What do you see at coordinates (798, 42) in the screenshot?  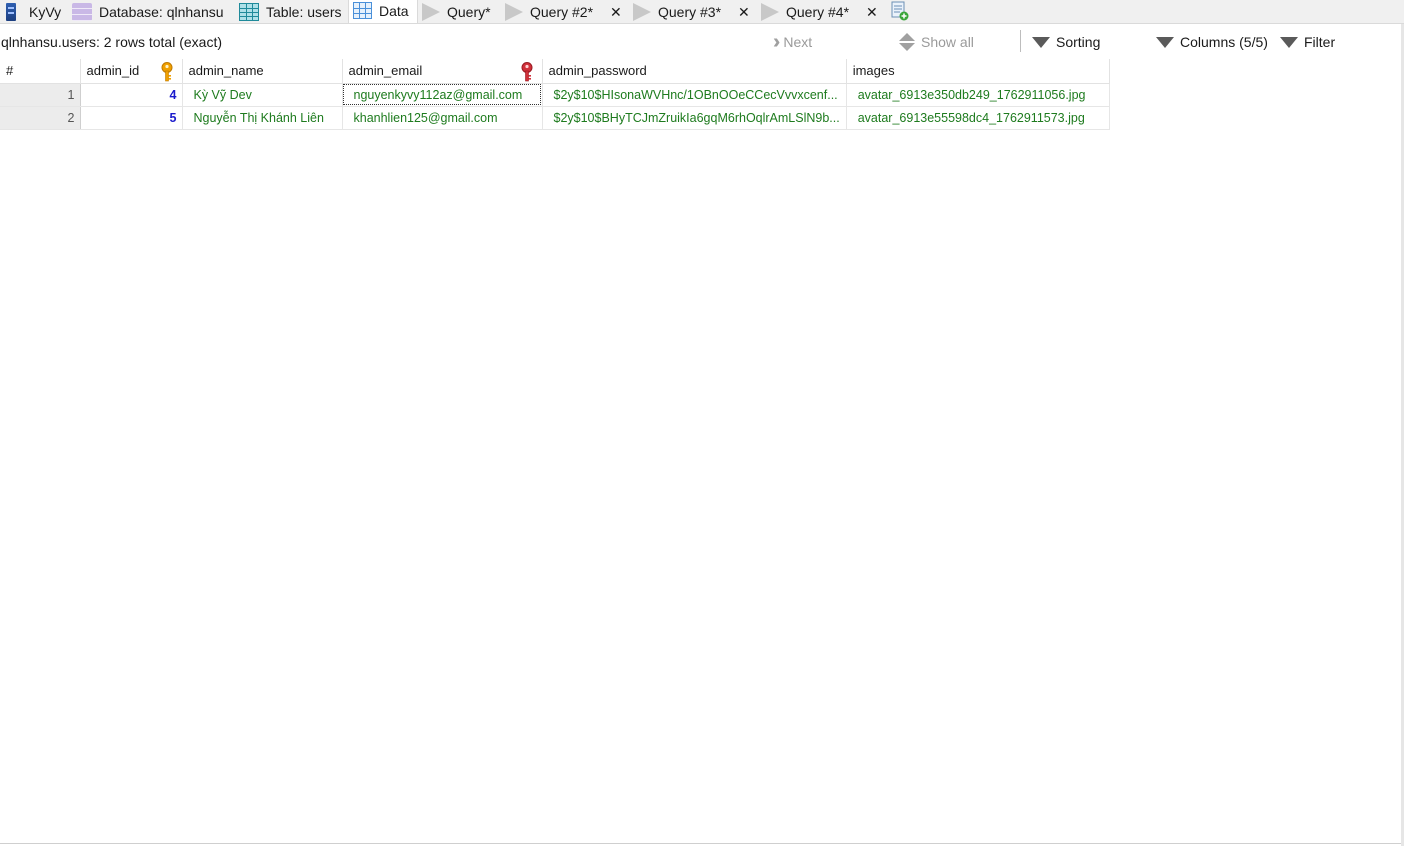 I see `next-label: Next` at bounding box center [798, 42].